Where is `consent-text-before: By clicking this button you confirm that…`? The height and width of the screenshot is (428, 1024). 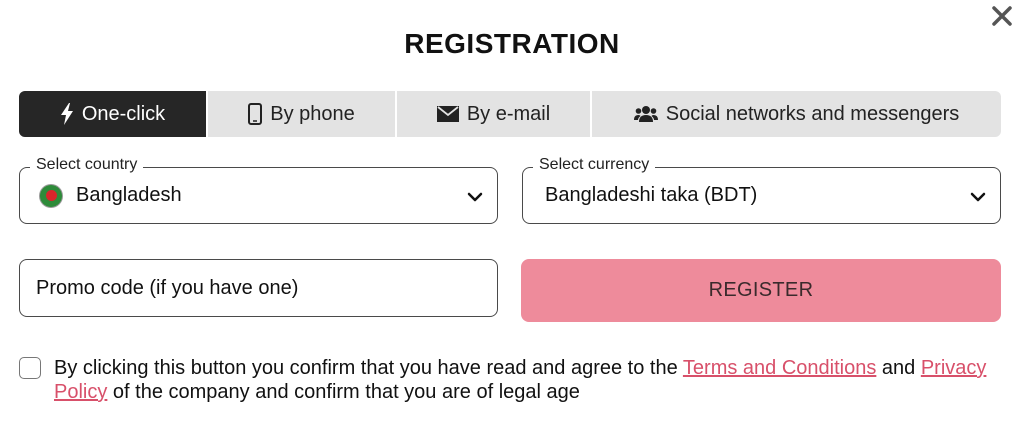
consent-text-before: By clicking this button you confirm that… is located at coordinates (368, 368).